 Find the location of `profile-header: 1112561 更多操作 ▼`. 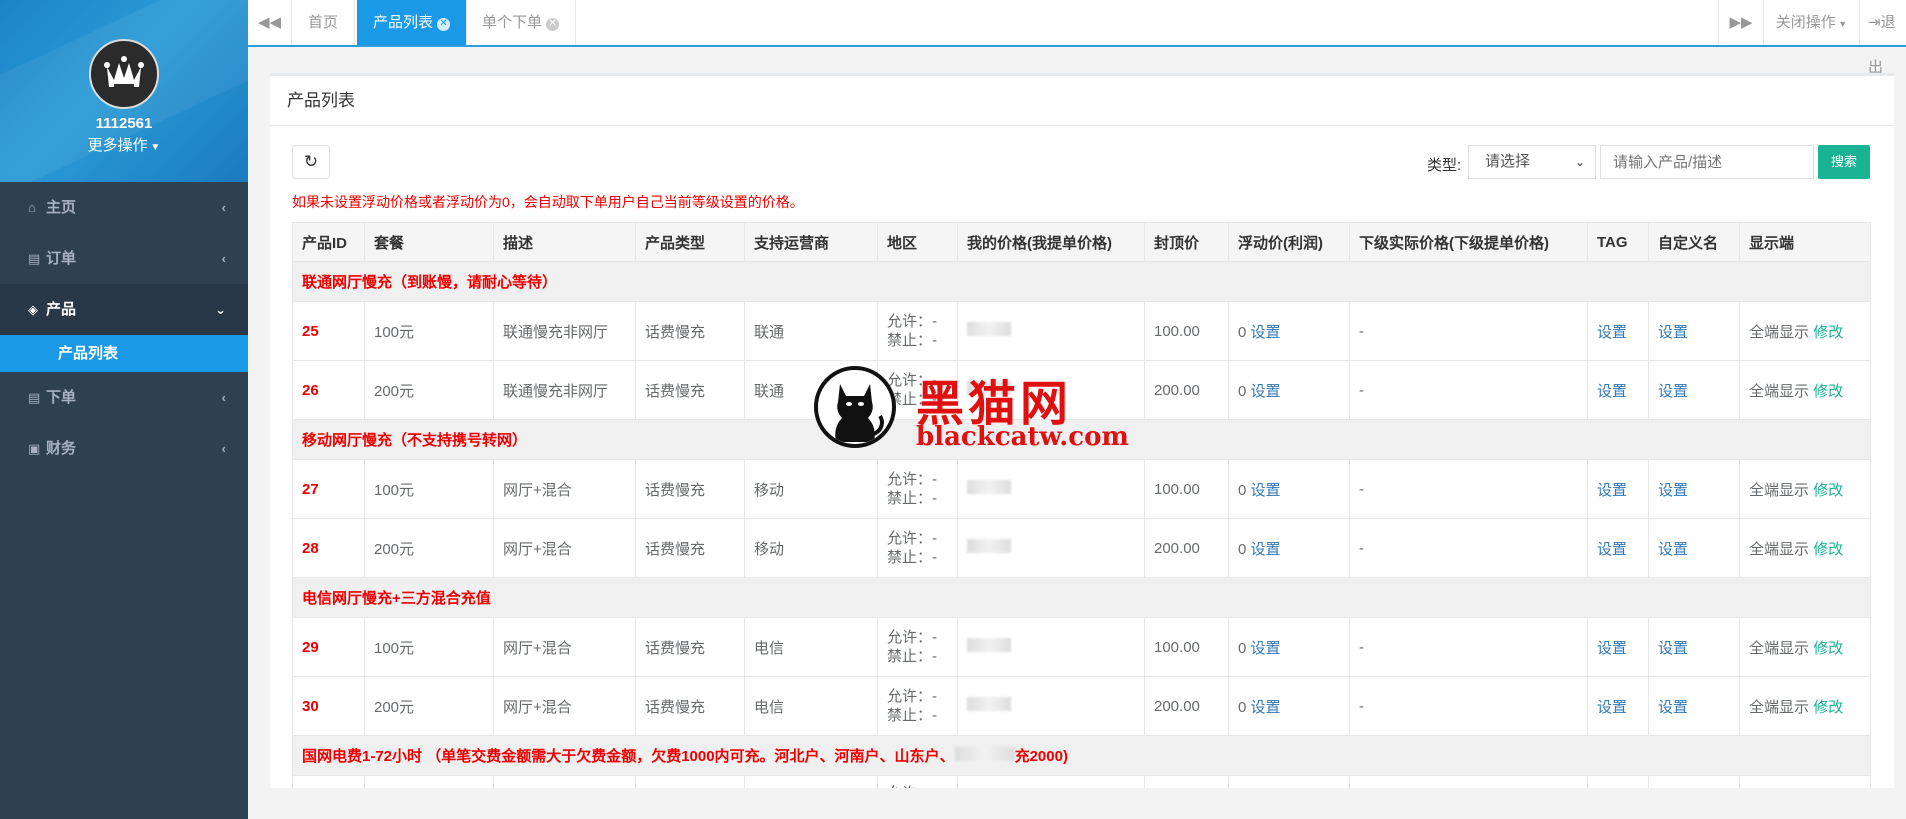

profile-header: 1112561 更多操作 ▼ is located at coordinates (124, 91).